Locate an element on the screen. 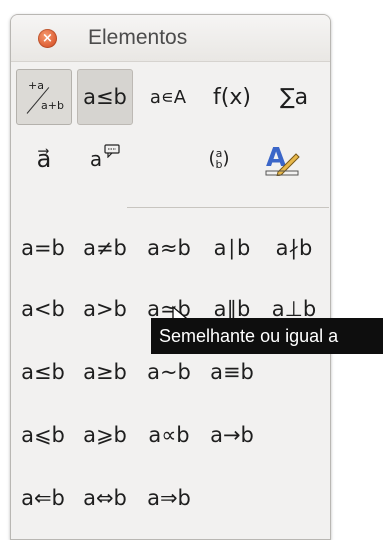 The image size is (383, 540). window-title: Elementos is located at coordinates (138, 37).